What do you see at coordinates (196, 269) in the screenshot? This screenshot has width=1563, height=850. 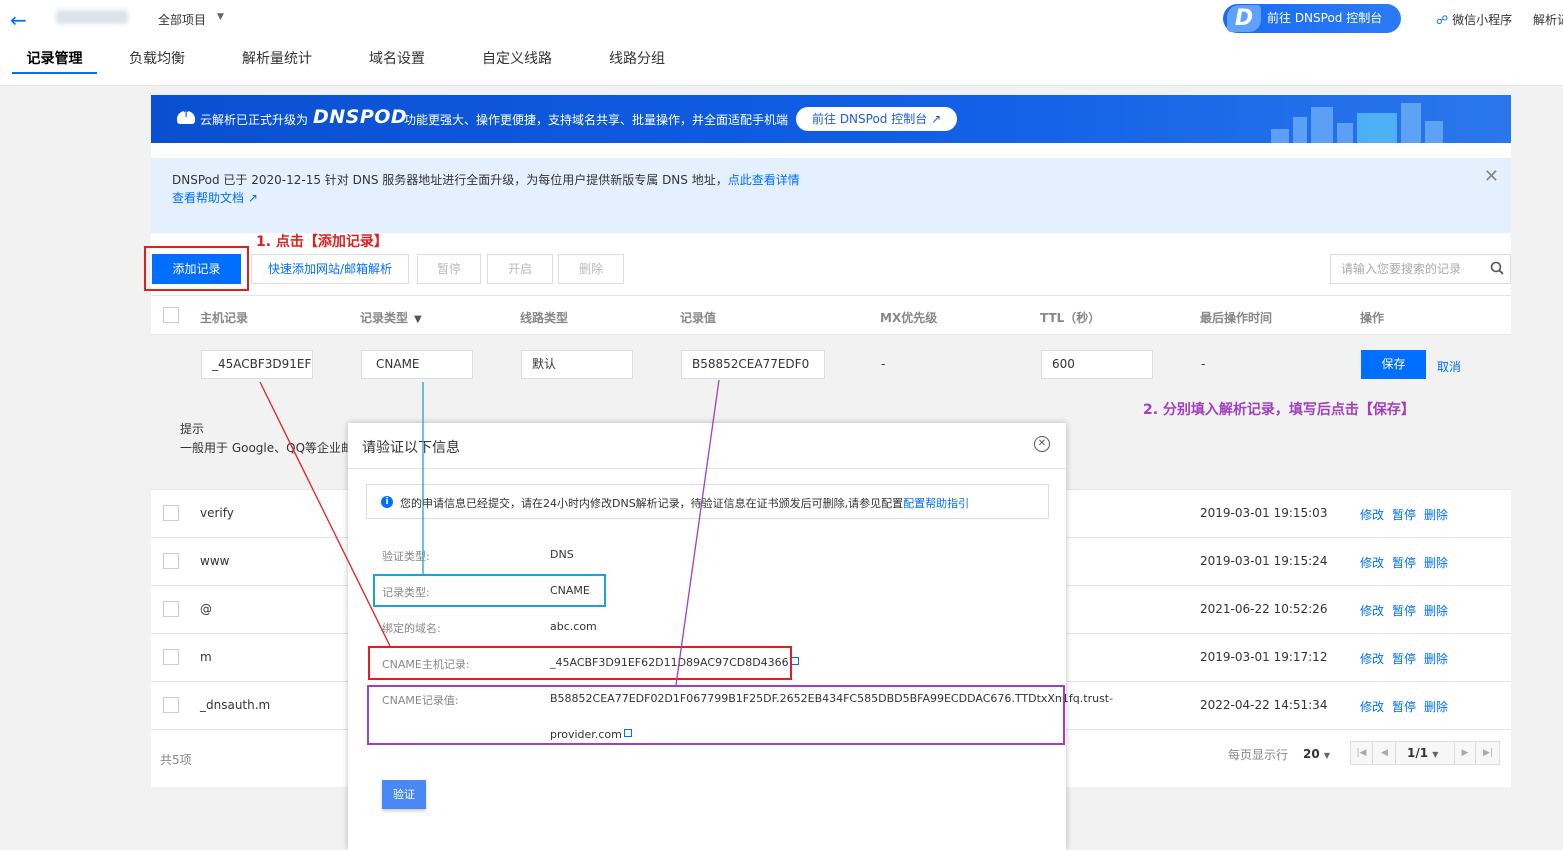 I see `add-record-button: 添加记录` at bounding box center [196, 269].